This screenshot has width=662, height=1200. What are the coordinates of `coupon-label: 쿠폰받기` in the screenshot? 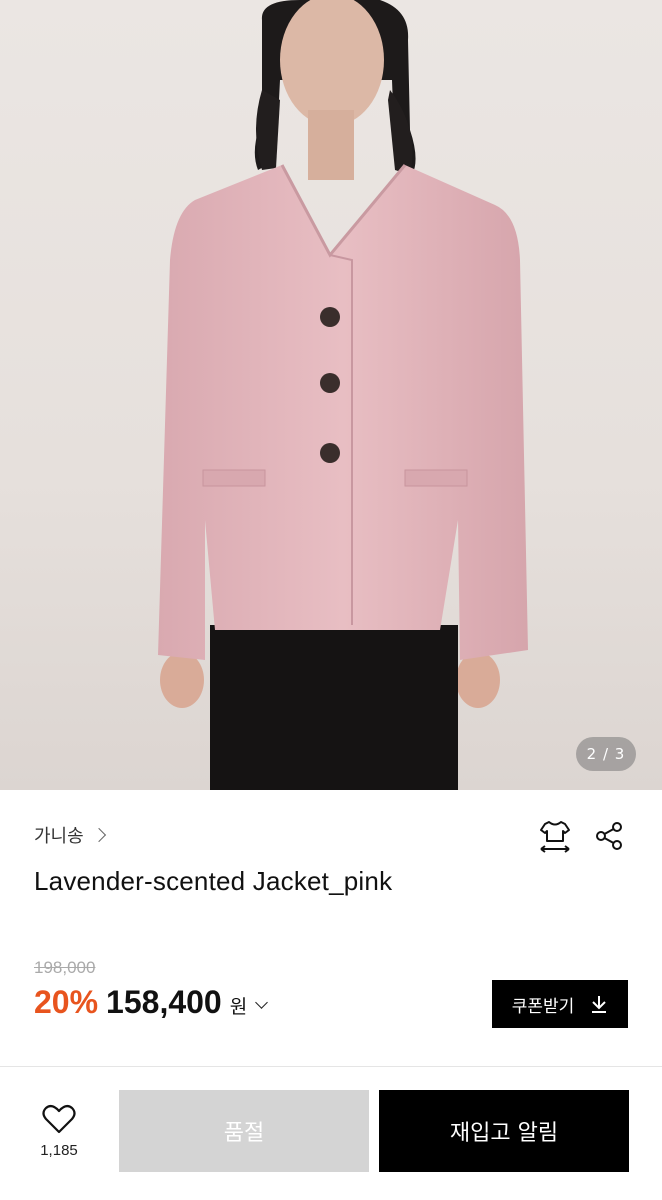 It's located at (543, 1006).